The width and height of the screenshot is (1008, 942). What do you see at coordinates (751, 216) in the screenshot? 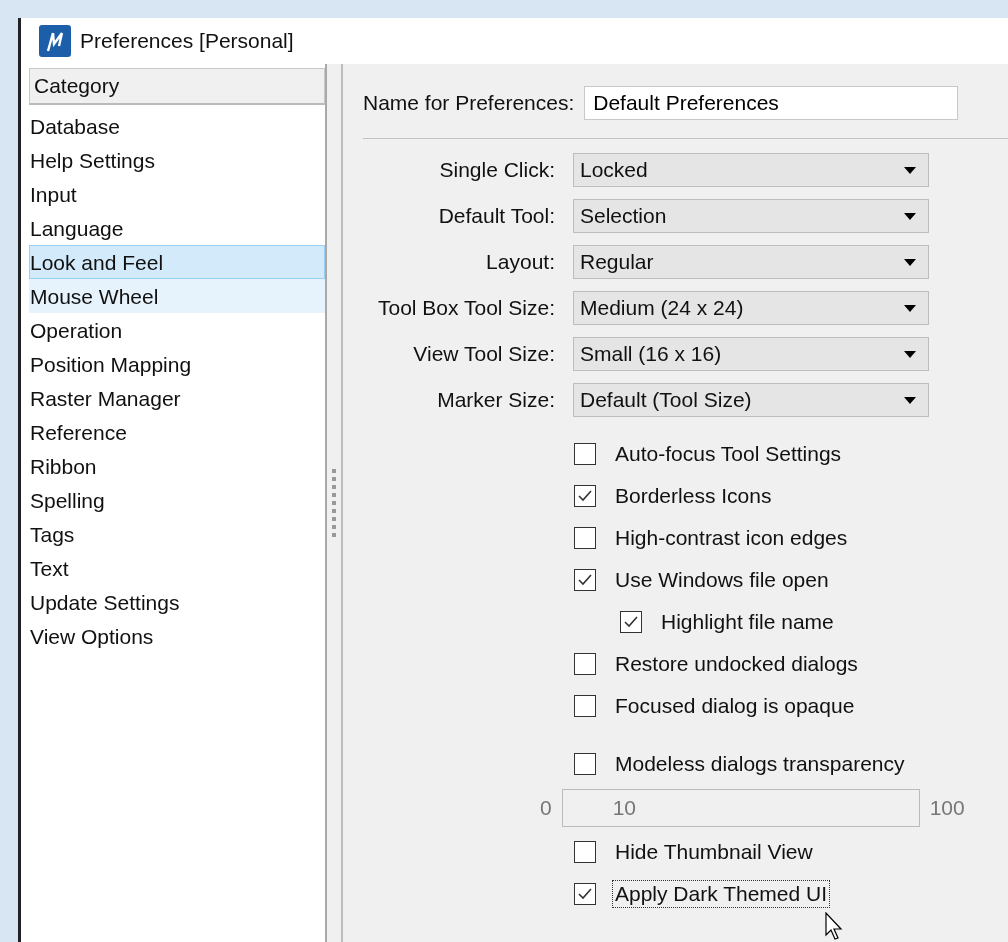
I see `dropdown: Selection` at bounding box center [751, 216].